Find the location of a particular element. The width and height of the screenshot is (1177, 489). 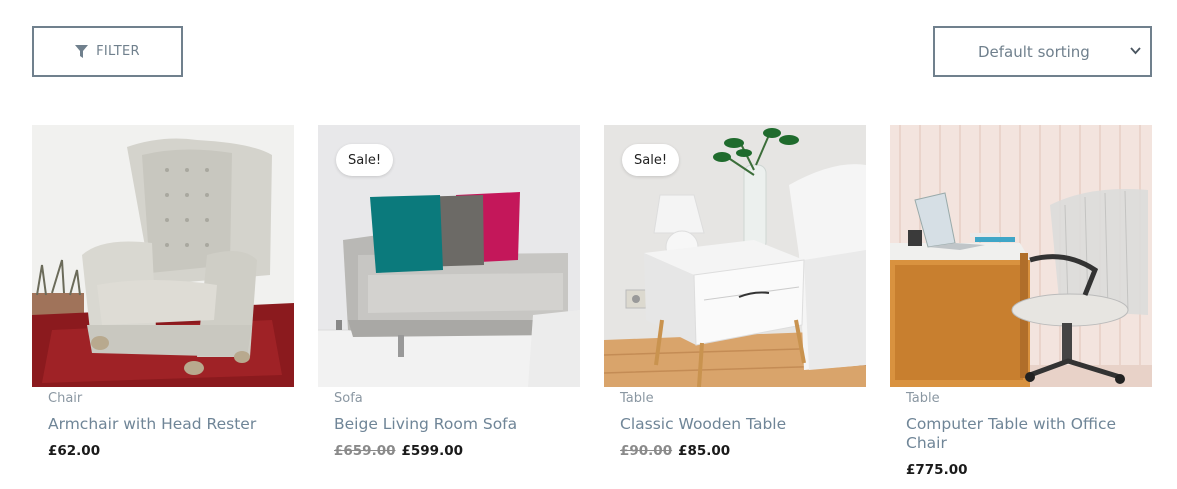

chevron-down-icon is located at coordinates (1135, 51).